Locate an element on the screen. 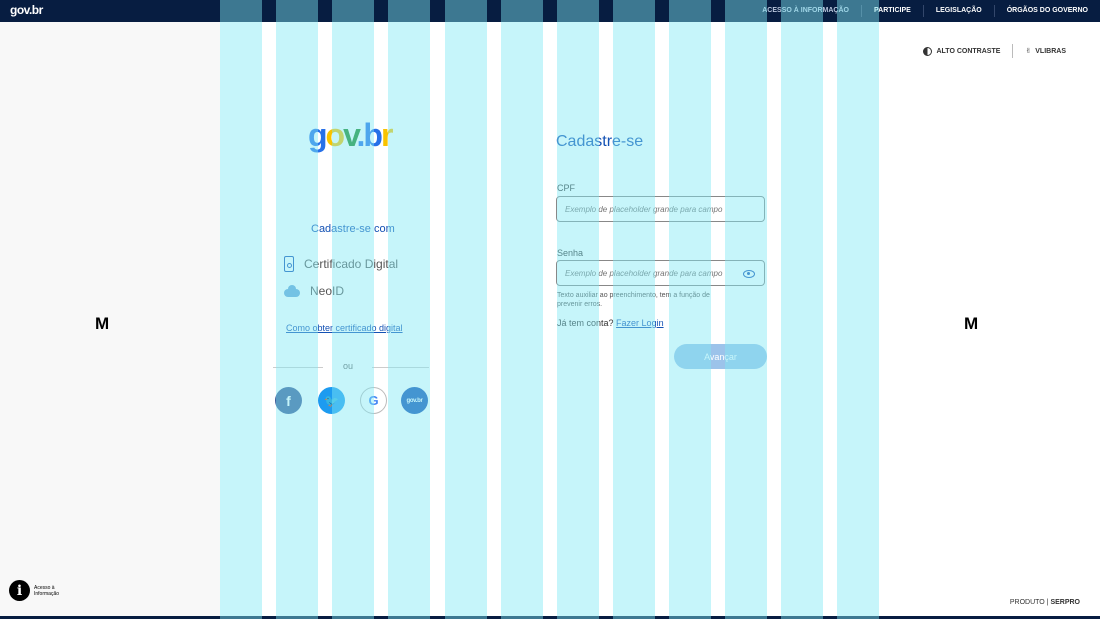 This screenshot has height=619, width=1100. show-password-icon is located at coordinates (749, 274).